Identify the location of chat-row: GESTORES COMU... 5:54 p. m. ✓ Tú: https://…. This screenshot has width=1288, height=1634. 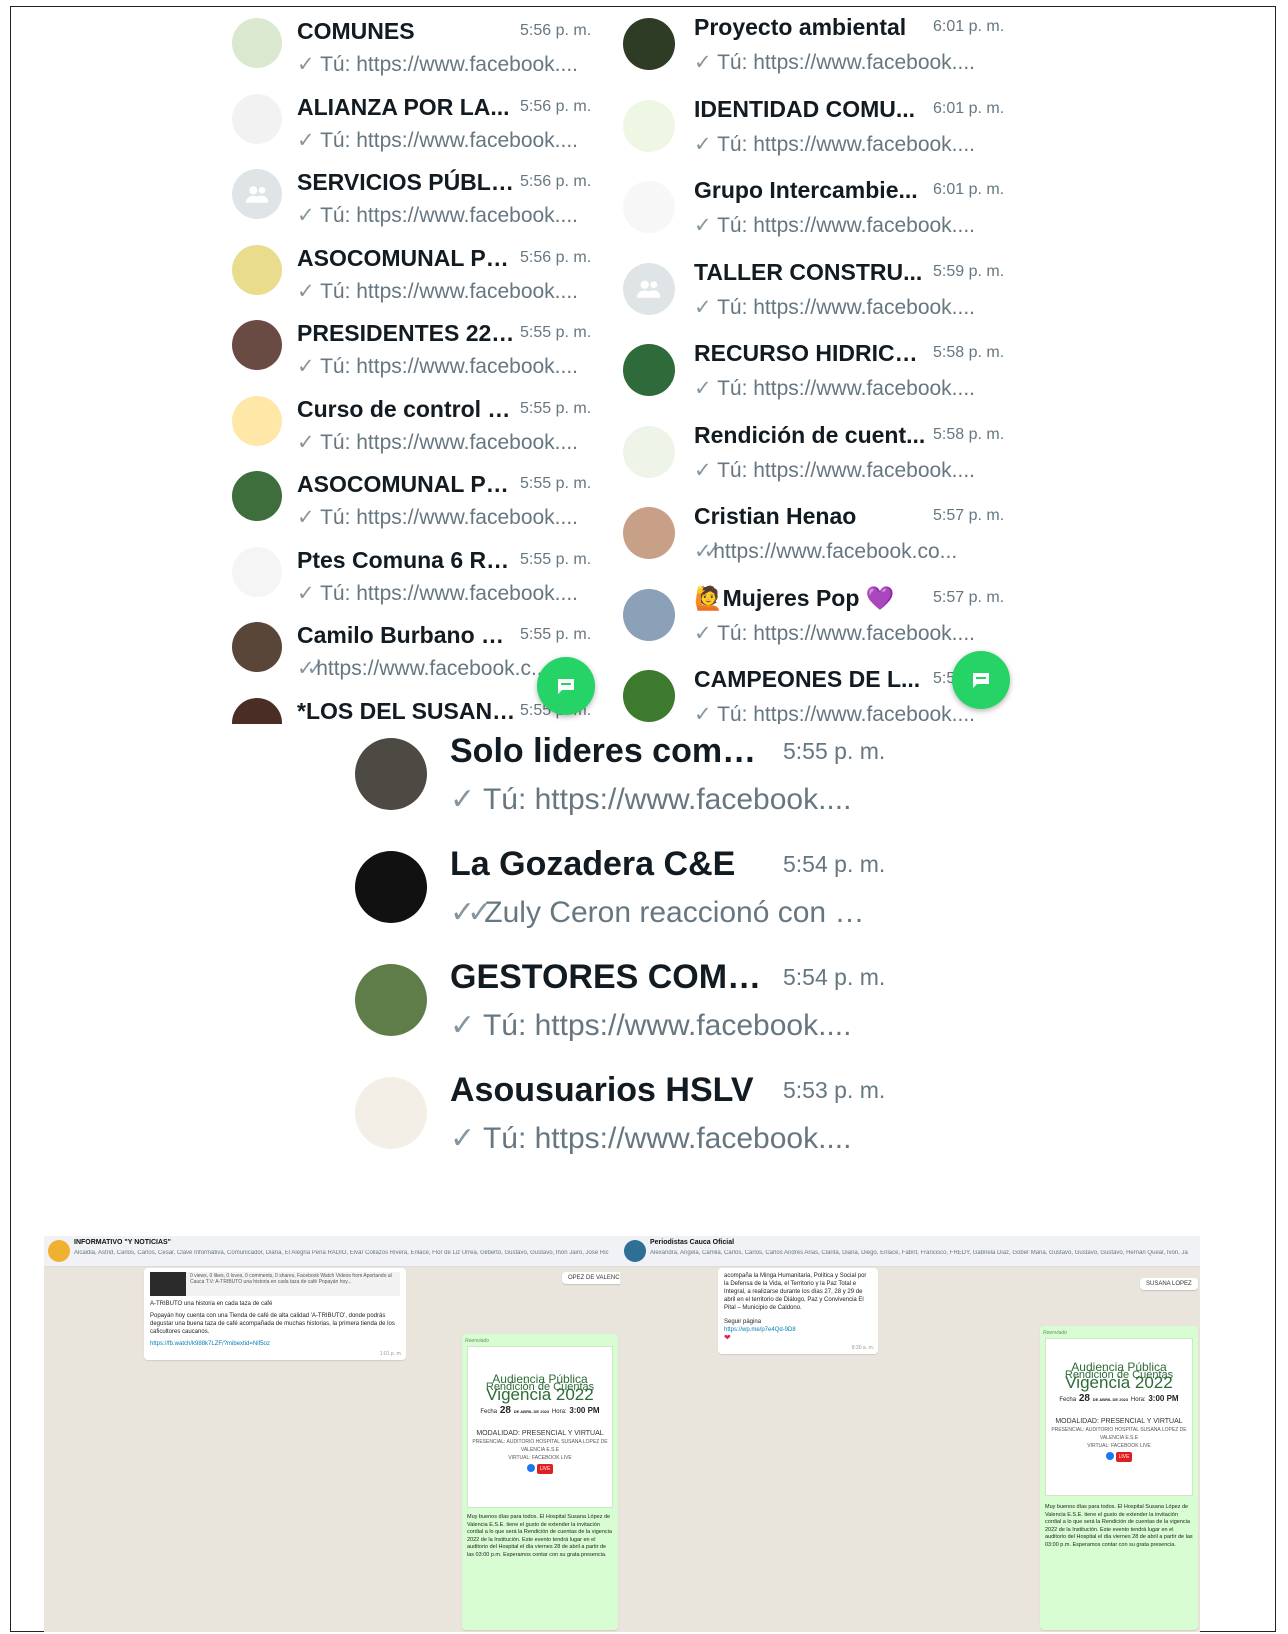
(625, 1008).